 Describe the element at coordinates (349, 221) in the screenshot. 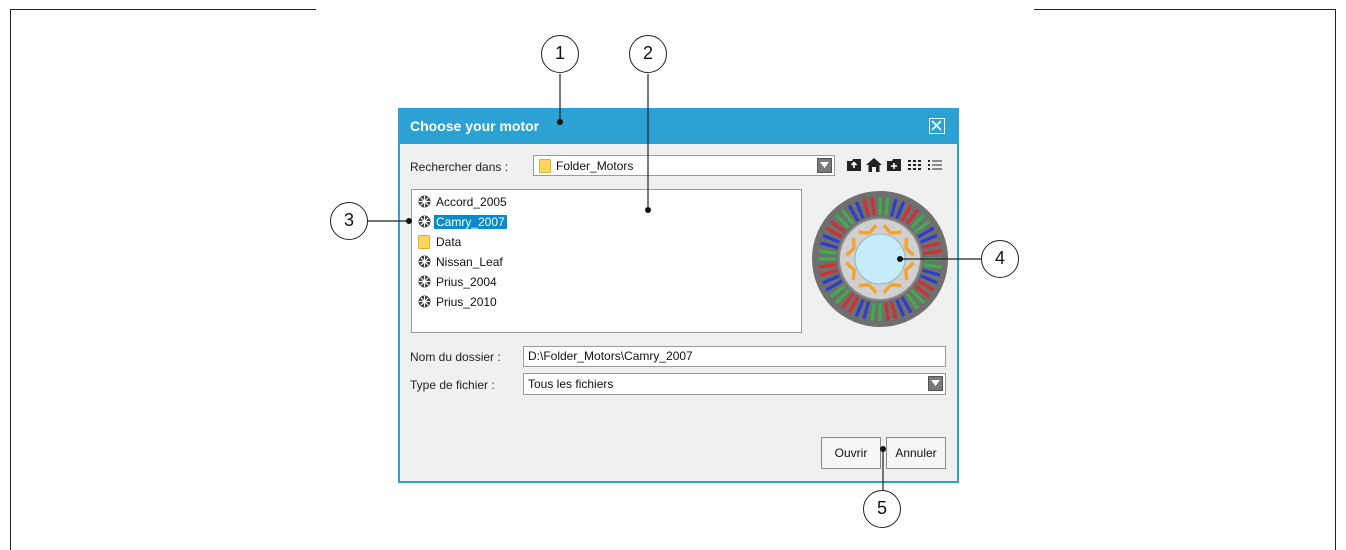

I see `callout-3: 3` at that location.